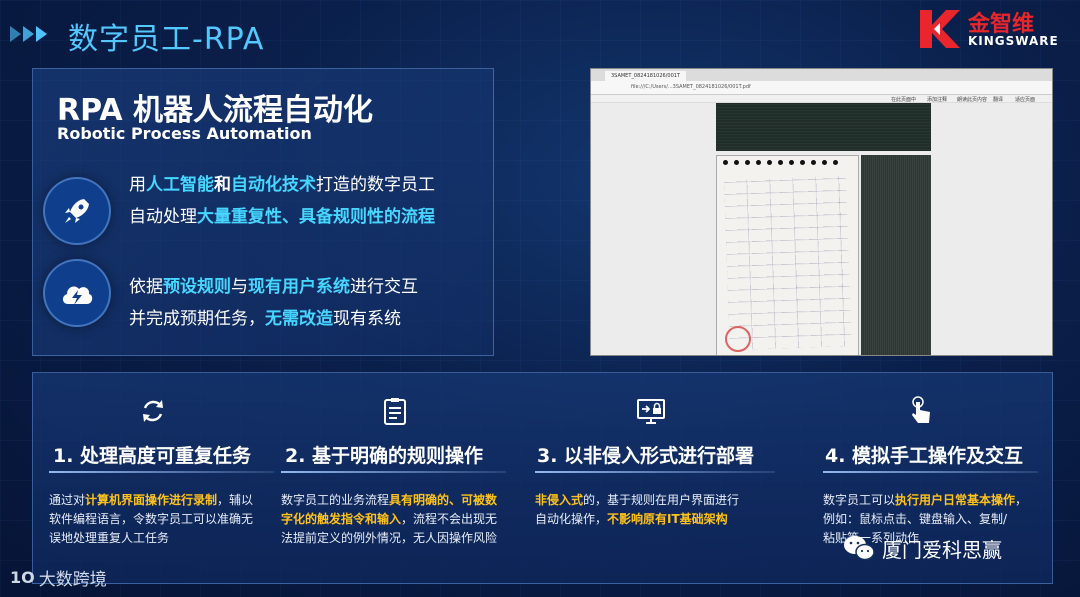 The width and height of the screenshot is (1080, 597). What do you see at coordinates (282, 185) in the screenshot?
I see `feature1-line1: 用人工智能和自动化技术打造的数字员工` at bounding box center [282, 185].